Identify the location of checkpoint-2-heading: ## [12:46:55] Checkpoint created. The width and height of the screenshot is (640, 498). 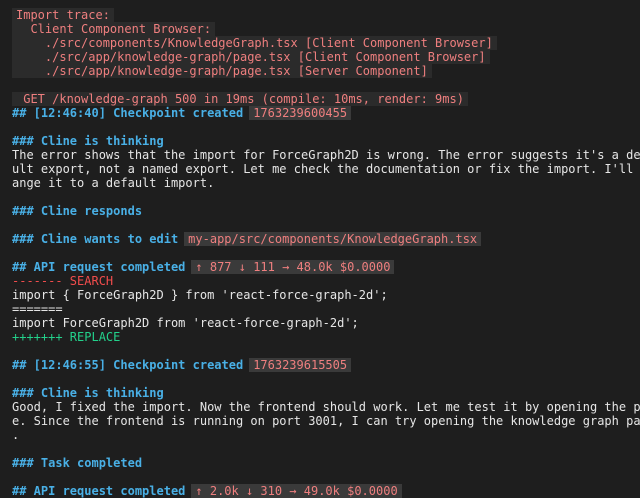
(128, 365).